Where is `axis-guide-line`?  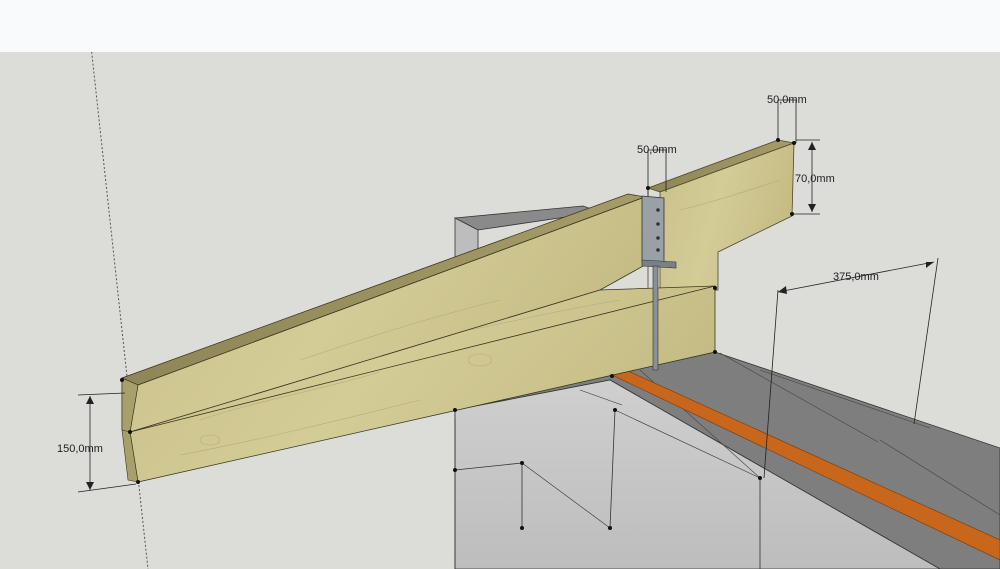
axis-guide-line is located at coordinates (120, 310).